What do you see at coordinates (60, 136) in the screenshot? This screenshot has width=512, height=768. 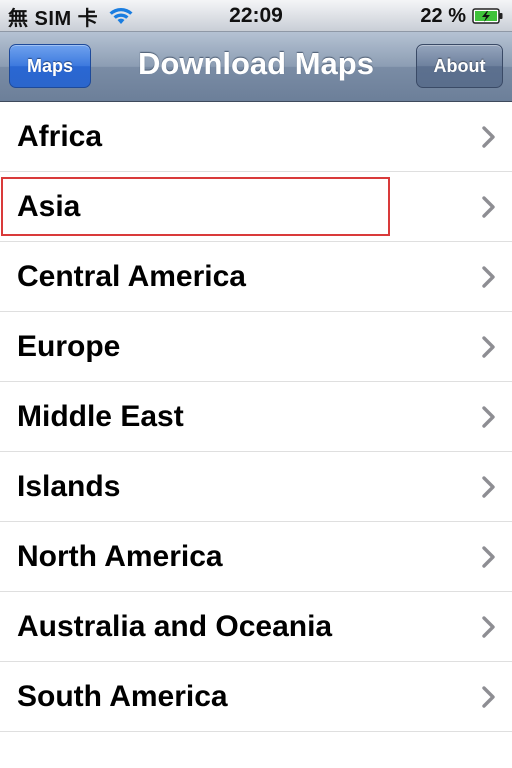 I see `region-label: Africa` at bounding box center [60, 136].